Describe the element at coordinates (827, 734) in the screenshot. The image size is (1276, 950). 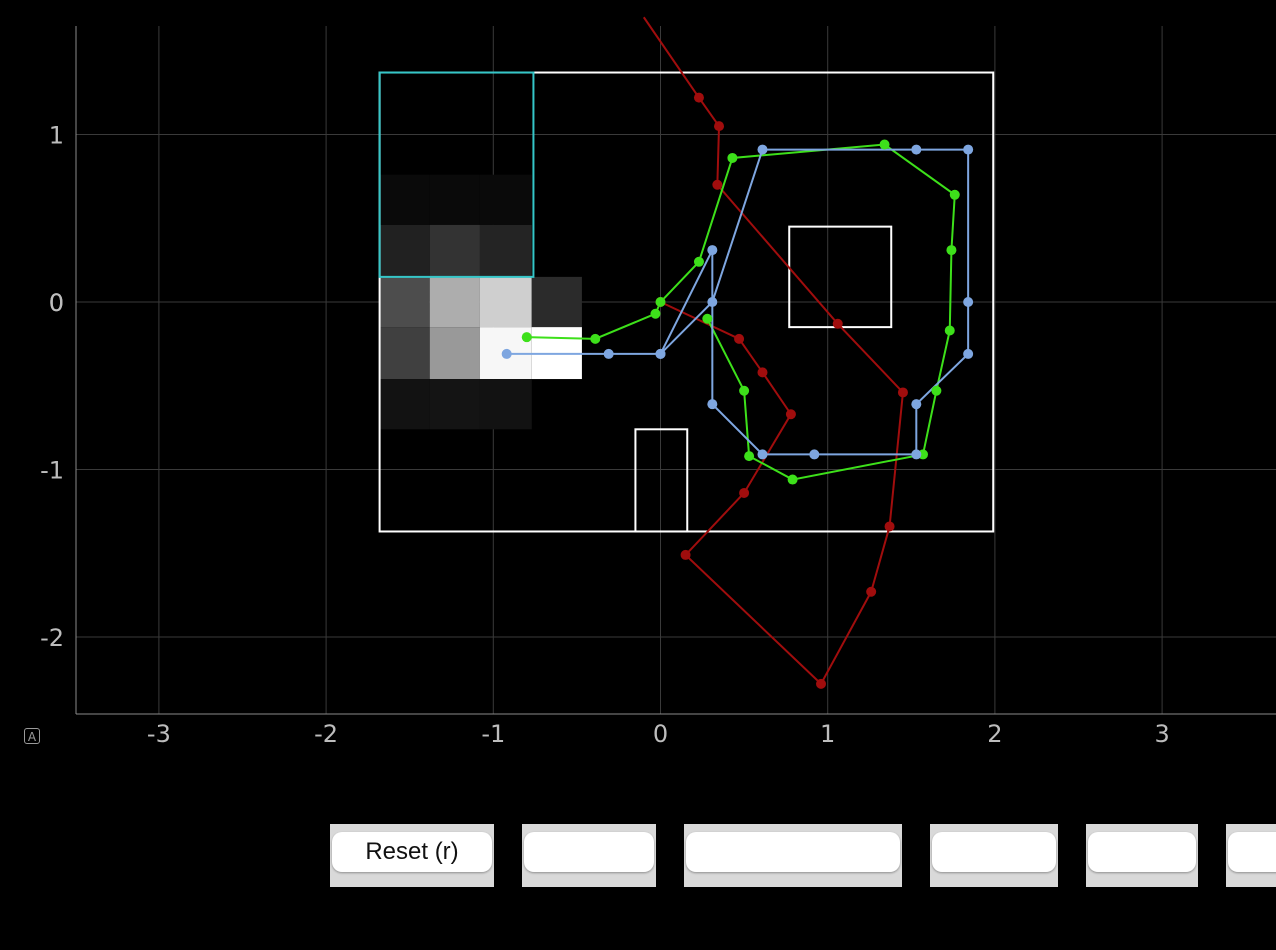
I see `x-tick-label: 1` at that location.